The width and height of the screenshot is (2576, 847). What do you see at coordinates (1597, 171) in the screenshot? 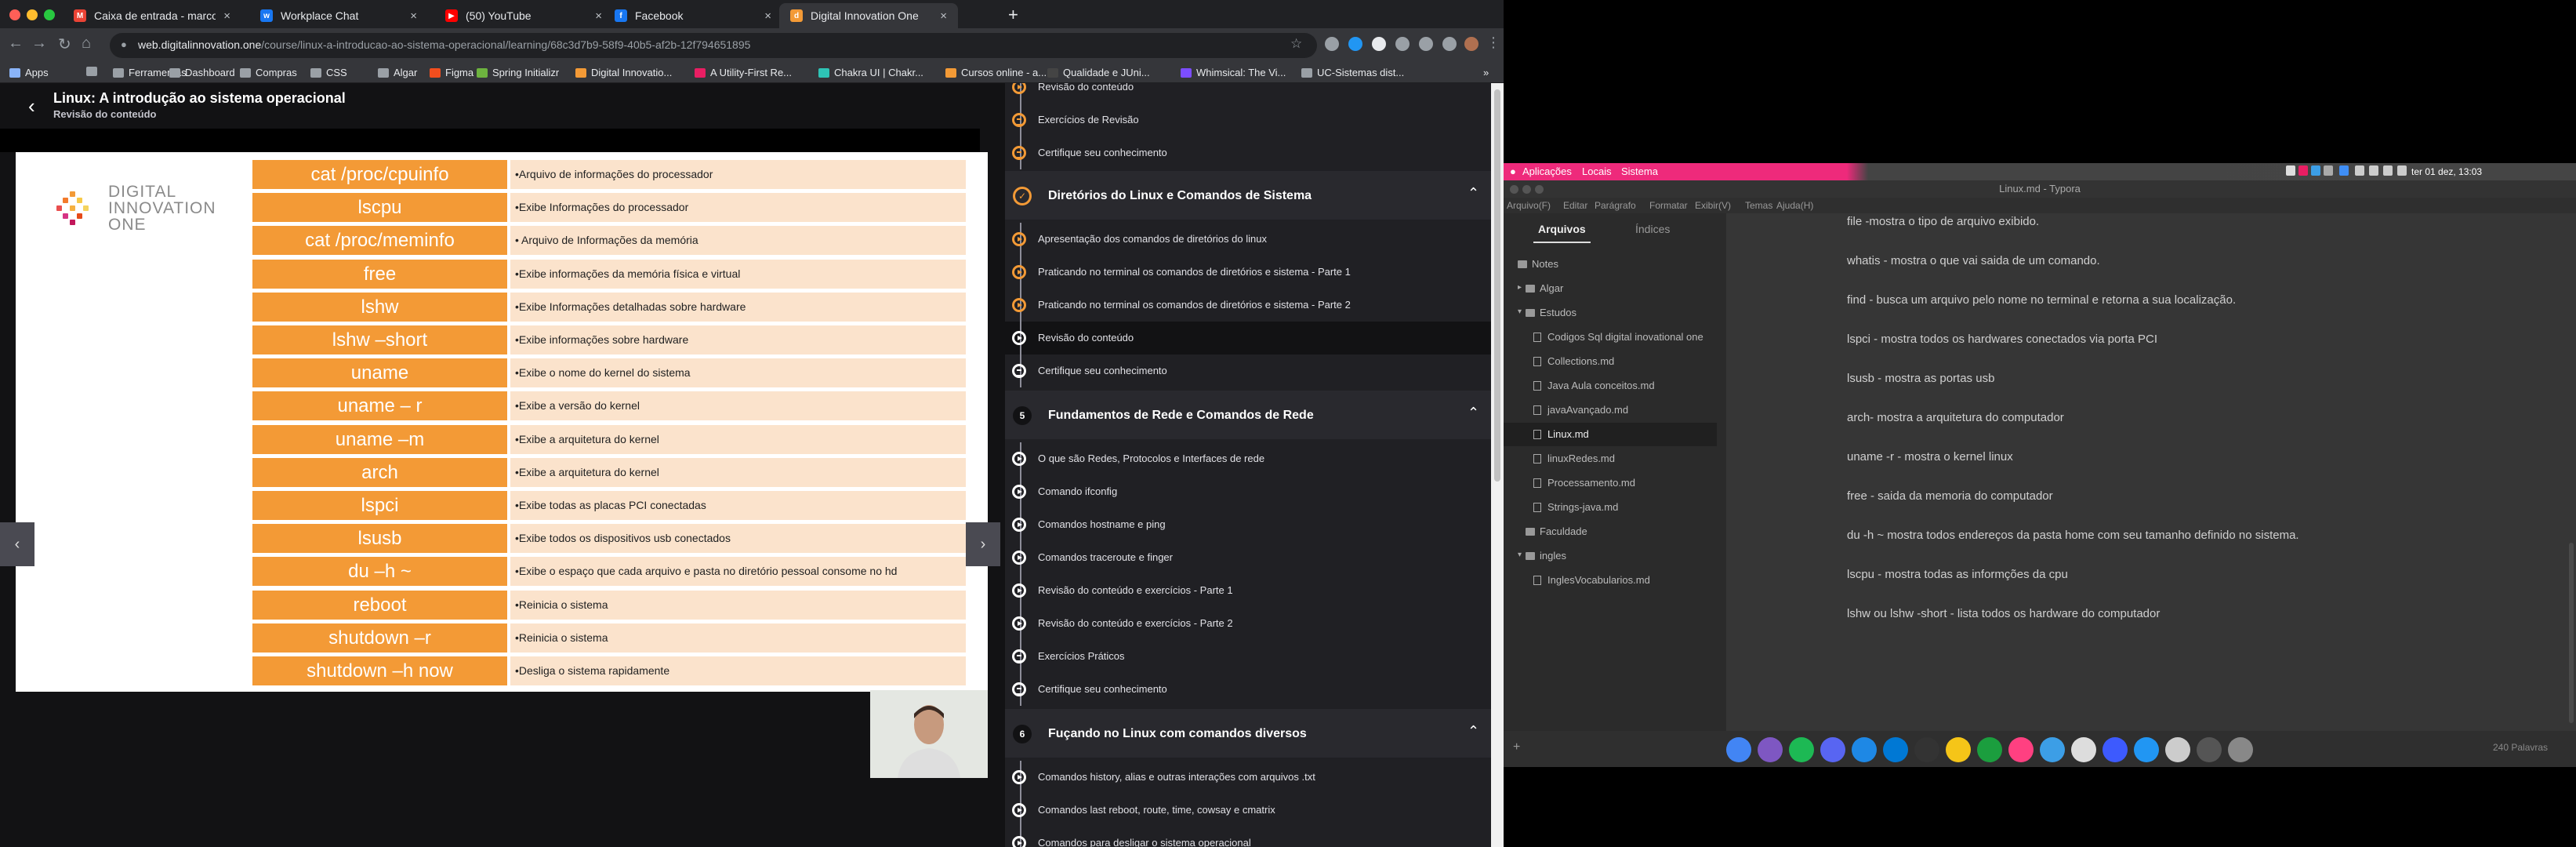
I see `menu-places: Locais` at bounding box center [1597, 171].